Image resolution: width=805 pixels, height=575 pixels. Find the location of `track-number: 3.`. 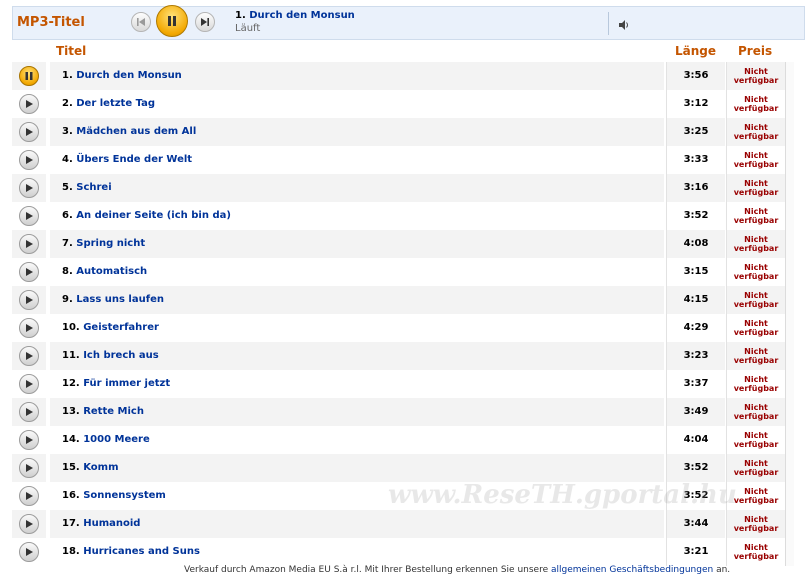

track-number: 3. is located at coordinates (67, 131).